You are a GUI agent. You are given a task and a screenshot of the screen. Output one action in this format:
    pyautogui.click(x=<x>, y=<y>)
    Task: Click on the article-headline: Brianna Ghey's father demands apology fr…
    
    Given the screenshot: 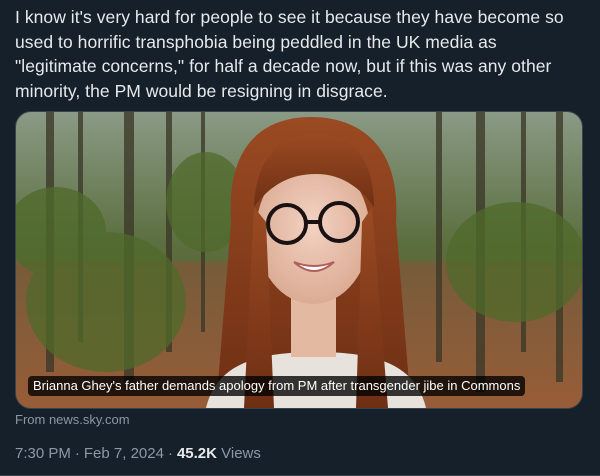 What is the action you would take?
    pyautogui.click(x=277, y=386)
    